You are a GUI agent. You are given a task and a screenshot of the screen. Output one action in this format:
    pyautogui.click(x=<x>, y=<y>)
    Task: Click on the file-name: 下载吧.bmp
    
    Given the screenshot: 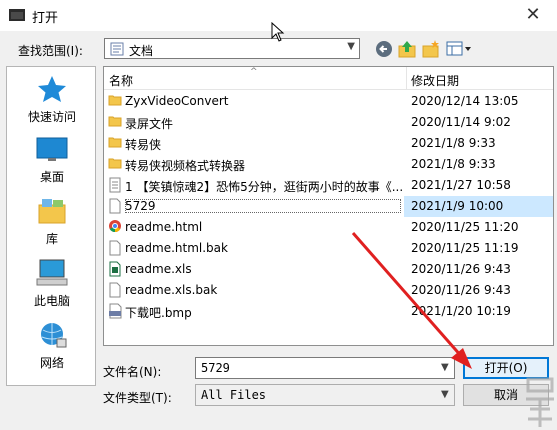 What is the action you would take?
    pyautogui.click(x=158, y=313)
    